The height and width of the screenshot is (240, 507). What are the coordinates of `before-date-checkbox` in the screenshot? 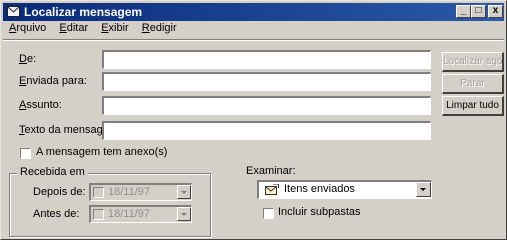 It's located at (98, 214).